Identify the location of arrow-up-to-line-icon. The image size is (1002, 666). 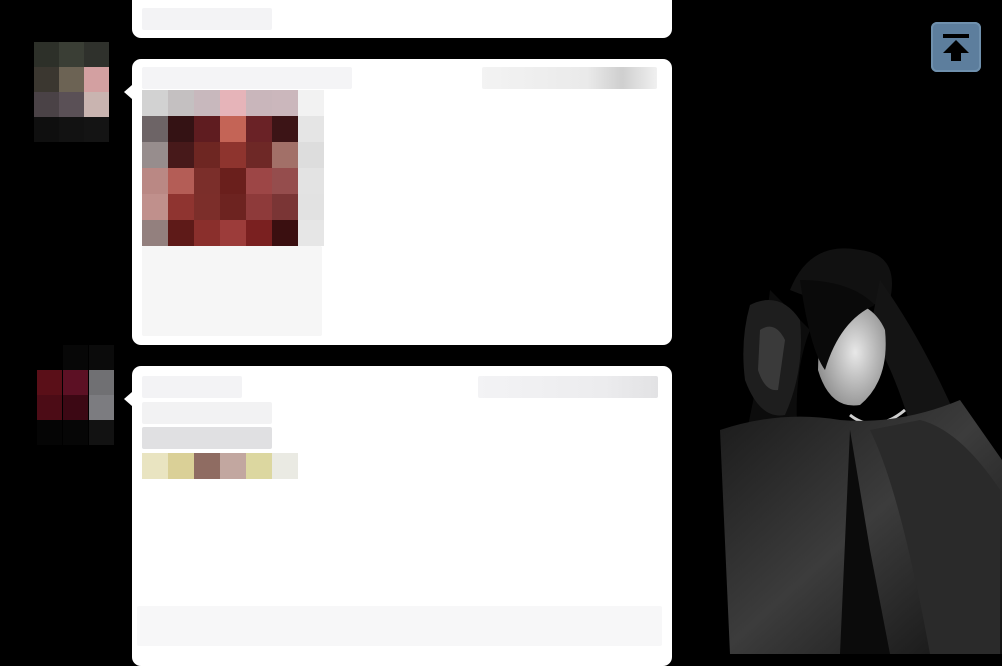
(956, 47).